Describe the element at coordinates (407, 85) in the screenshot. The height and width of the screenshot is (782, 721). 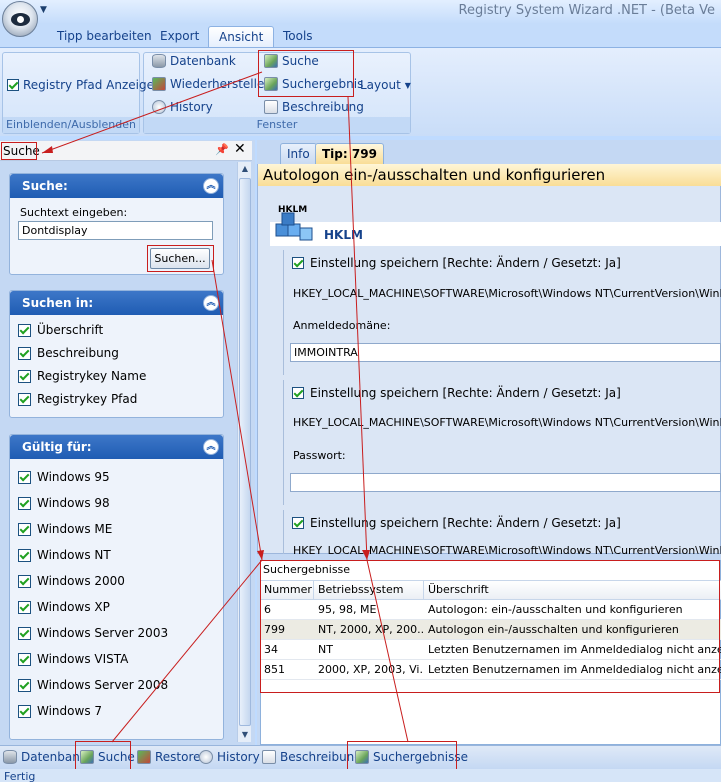
I see `chevron-down-icon: ▼` at that location.